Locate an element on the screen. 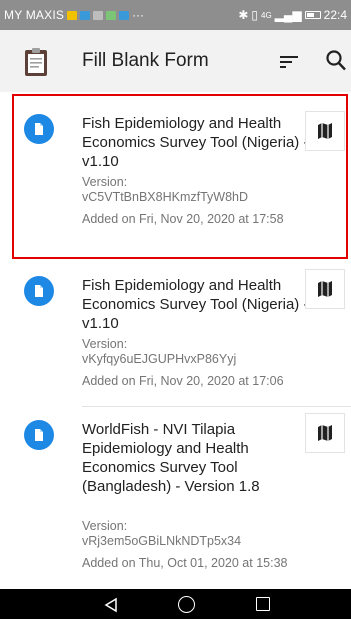 This screenshot has width=351, height=619. app-bar: Fill Blank Form is located at coordinates (175, 61).